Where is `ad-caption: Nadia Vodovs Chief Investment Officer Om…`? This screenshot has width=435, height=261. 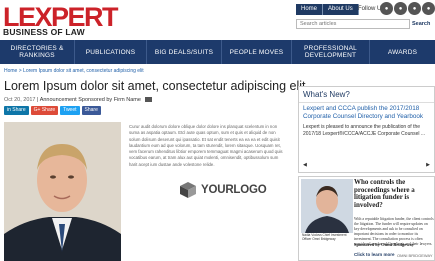 ad-caption: Nadia Vodovs Chief Investment Officer Om… is located at coordinates (324, 237).